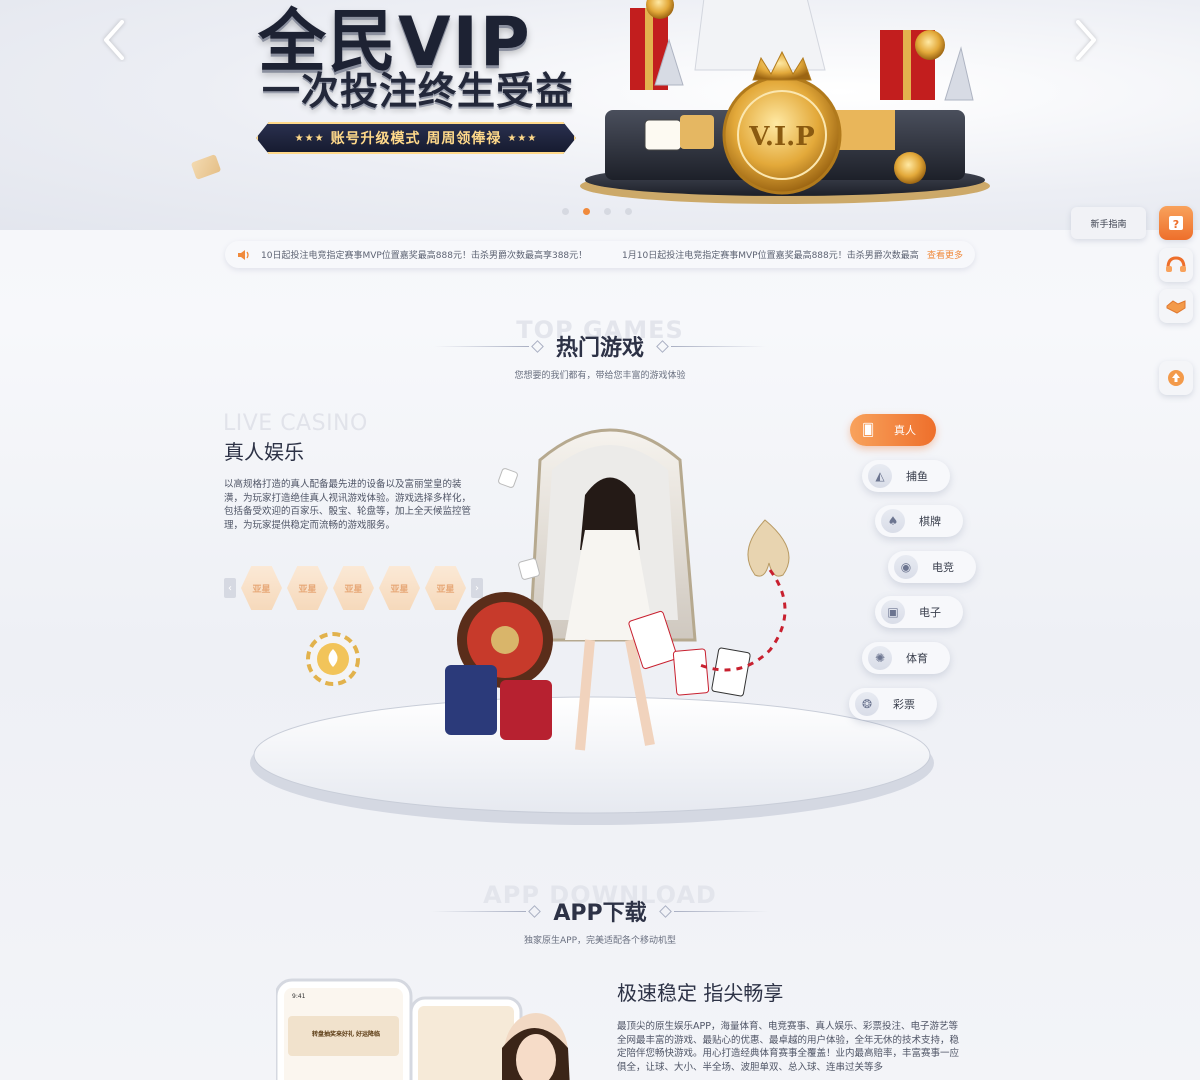 The width and height of the screenshot is (1200, 1080). Describe the element at coordinates (299, 996) in the screenshot. I see `phone-status-time: 9:41` at that location.